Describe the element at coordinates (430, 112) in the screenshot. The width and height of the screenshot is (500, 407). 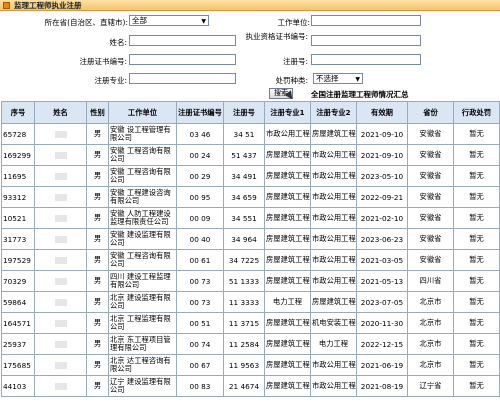
I see `col-header-province: 省份` at that location.